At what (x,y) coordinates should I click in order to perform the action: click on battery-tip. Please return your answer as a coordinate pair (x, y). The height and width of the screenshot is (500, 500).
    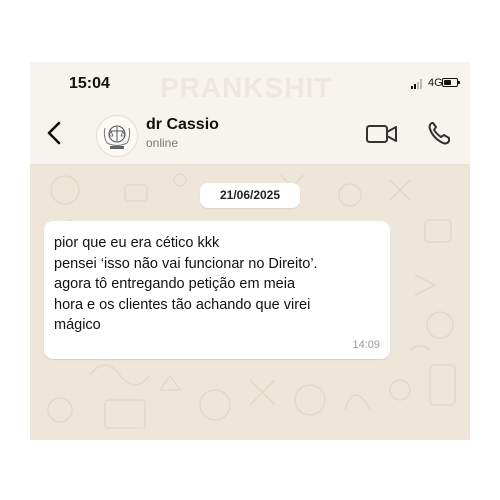
    Looking at the image, I should click on (459, 82).